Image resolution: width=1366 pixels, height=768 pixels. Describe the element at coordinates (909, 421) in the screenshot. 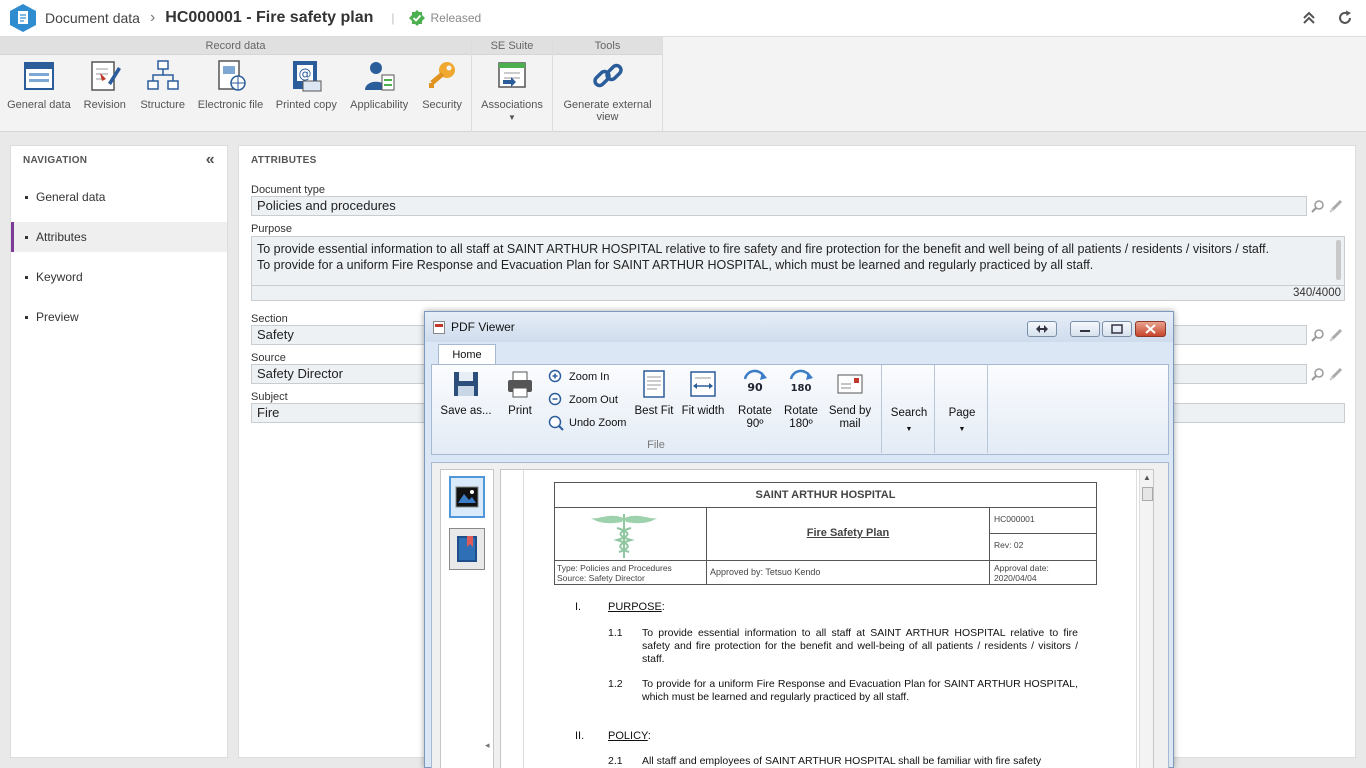

I see `search-dropdown-button: Search ▼` at that location.